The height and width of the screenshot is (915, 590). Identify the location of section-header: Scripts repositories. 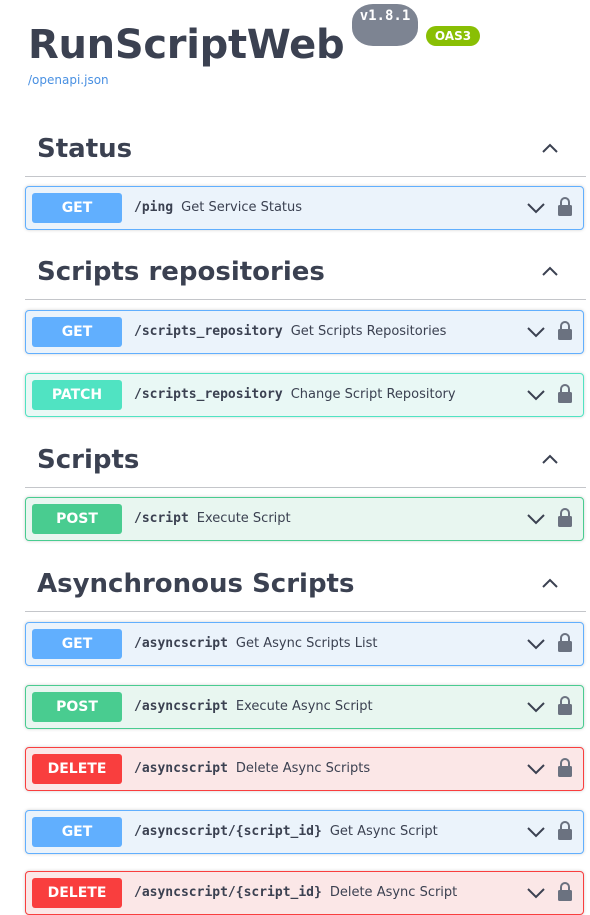
(305, 274).